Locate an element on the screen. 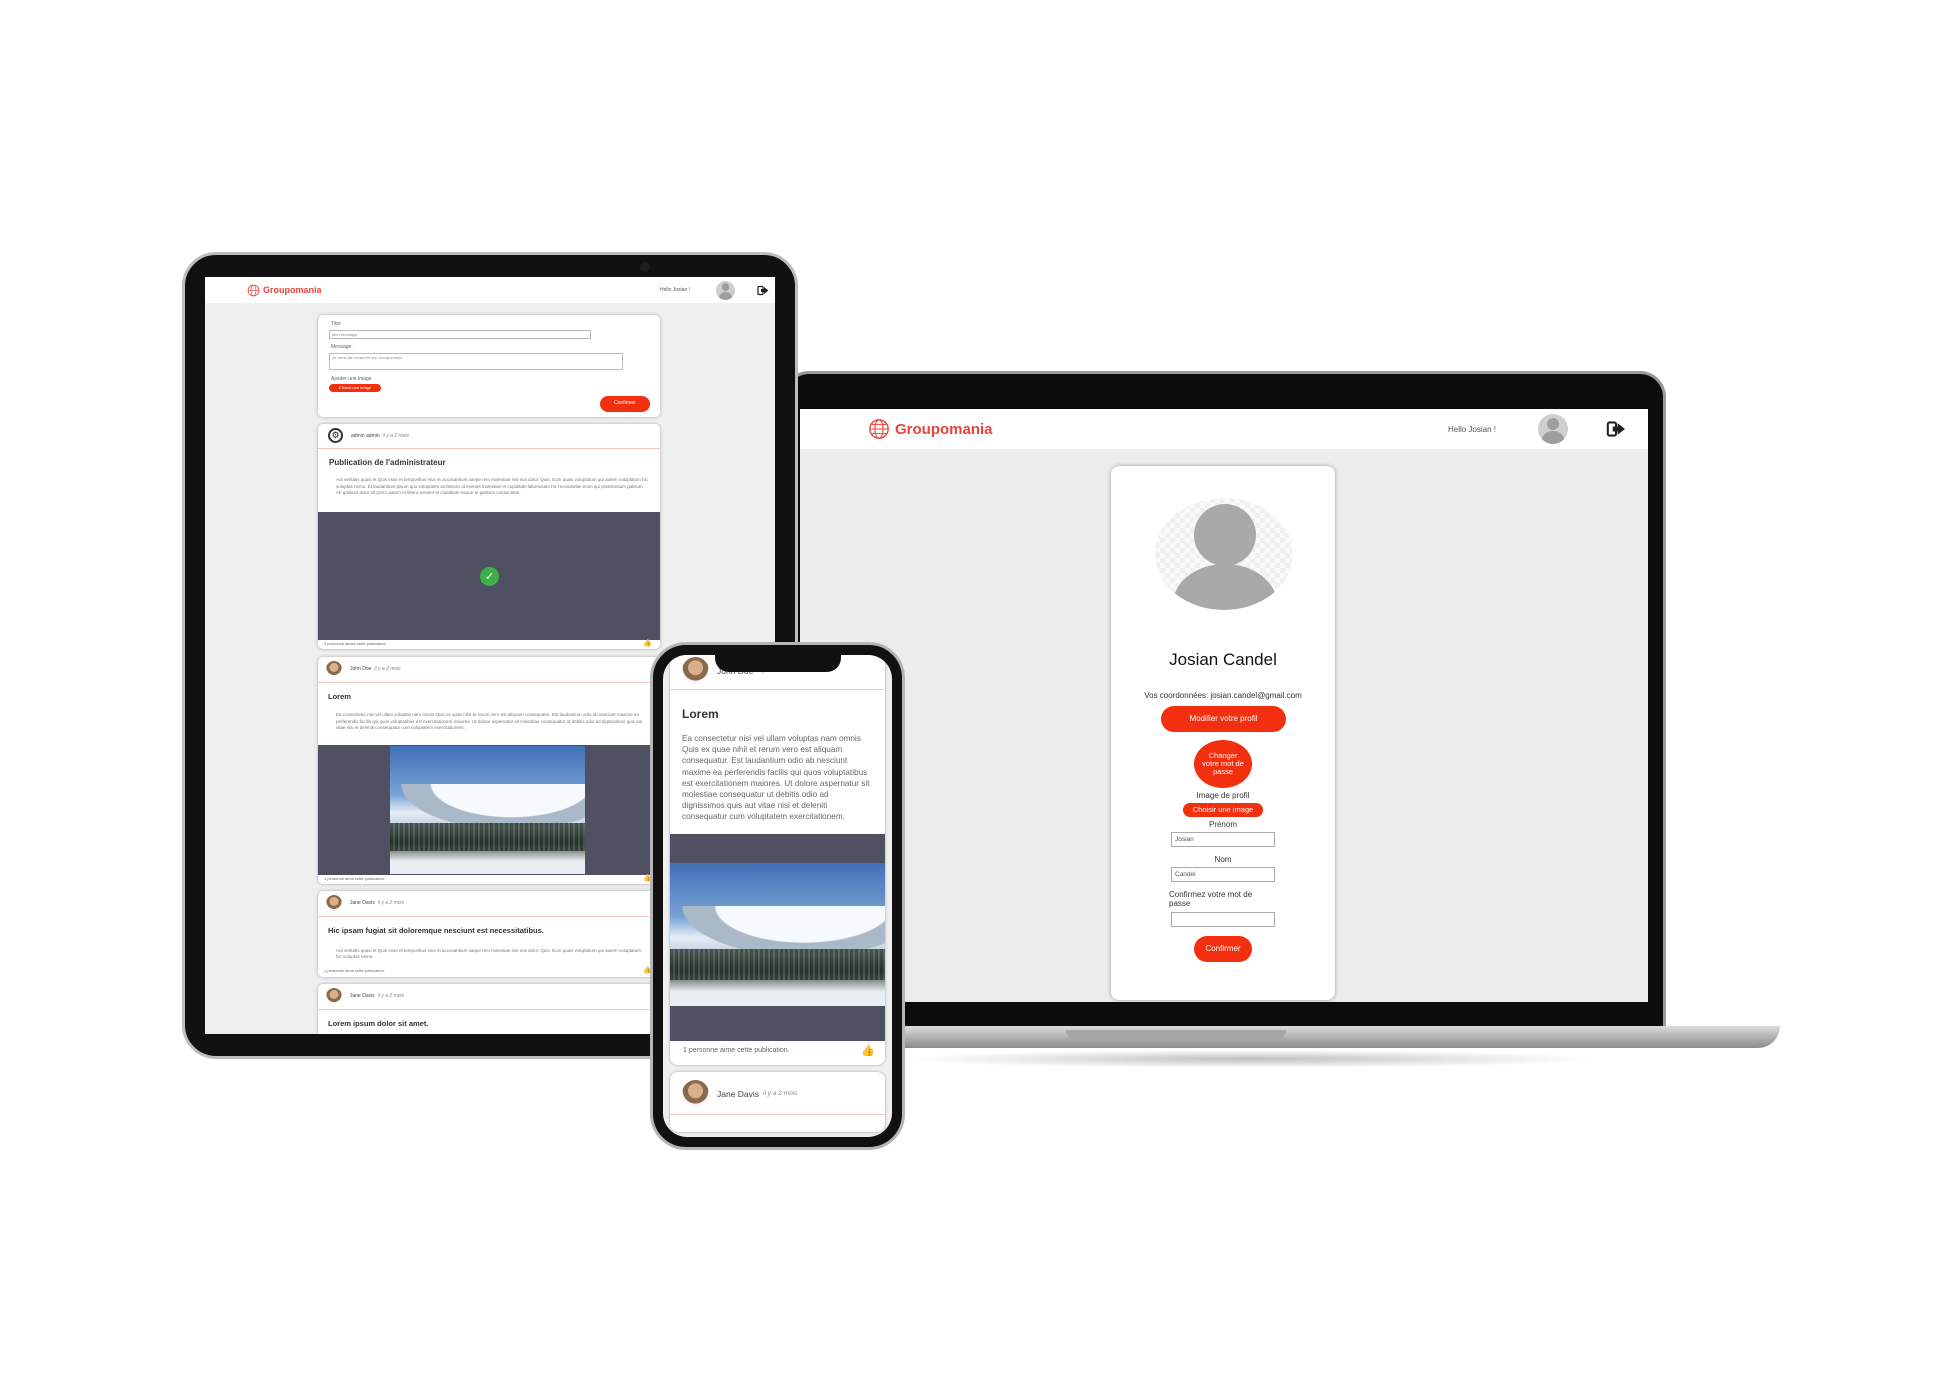 This screenshot has width=1943, height=1388. laptop-hinge is located at coordinates (1176, 1035).